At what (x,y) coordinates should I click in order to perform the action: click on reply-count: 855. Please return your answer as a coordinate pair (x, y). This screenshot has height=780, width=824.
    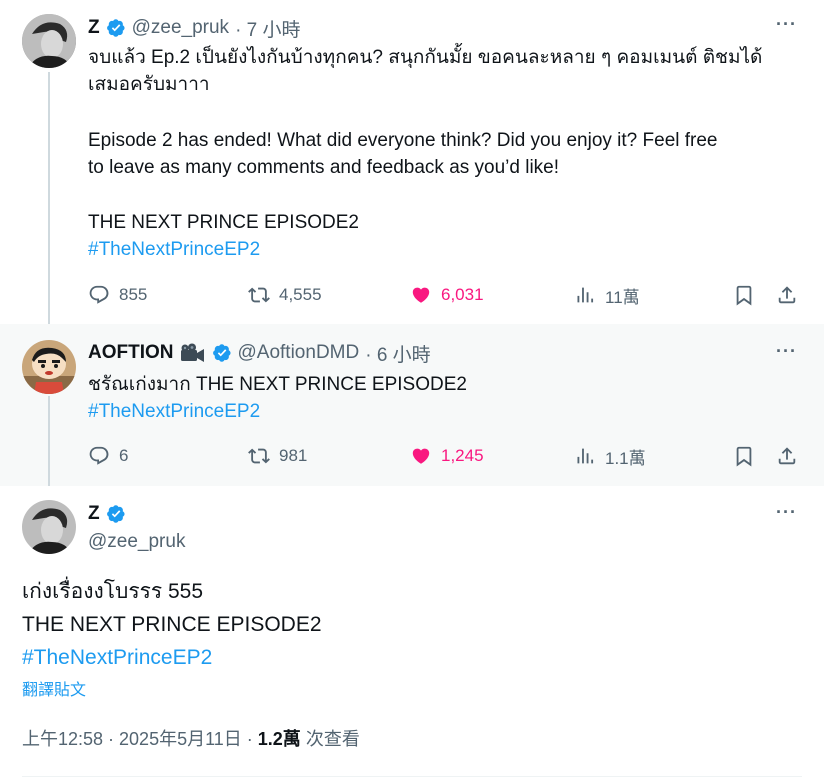
    Looking at the image, I should click on (133, 294).